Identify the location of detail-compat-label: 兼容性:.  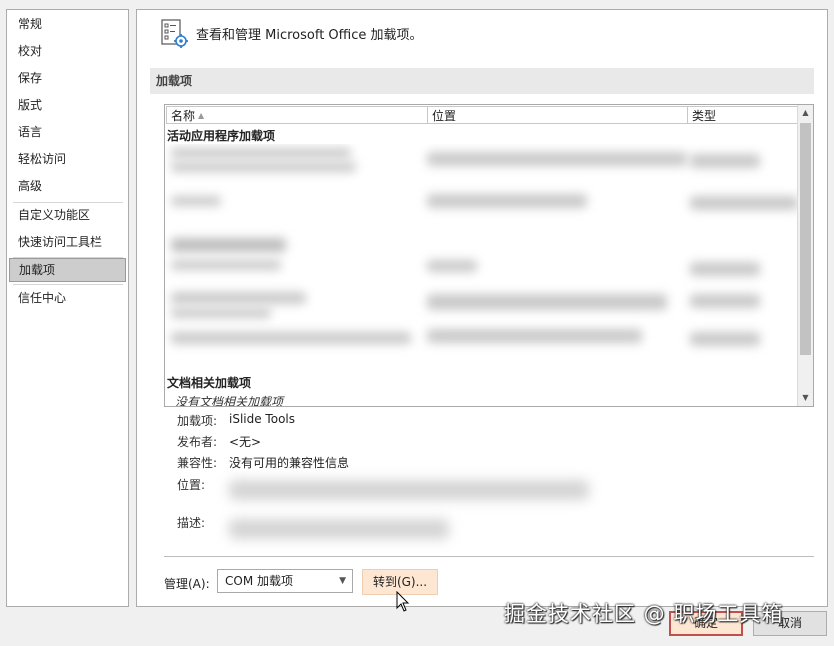
(197, 463).